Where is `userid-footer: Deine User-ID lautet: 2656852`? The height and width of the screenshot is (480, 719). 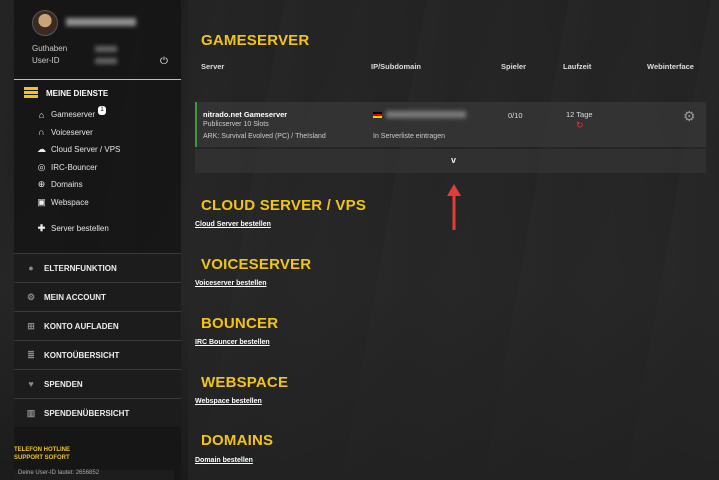
userid-footer: Deine User-ID lautet: 2656852 is located at coordinates (94, 475).